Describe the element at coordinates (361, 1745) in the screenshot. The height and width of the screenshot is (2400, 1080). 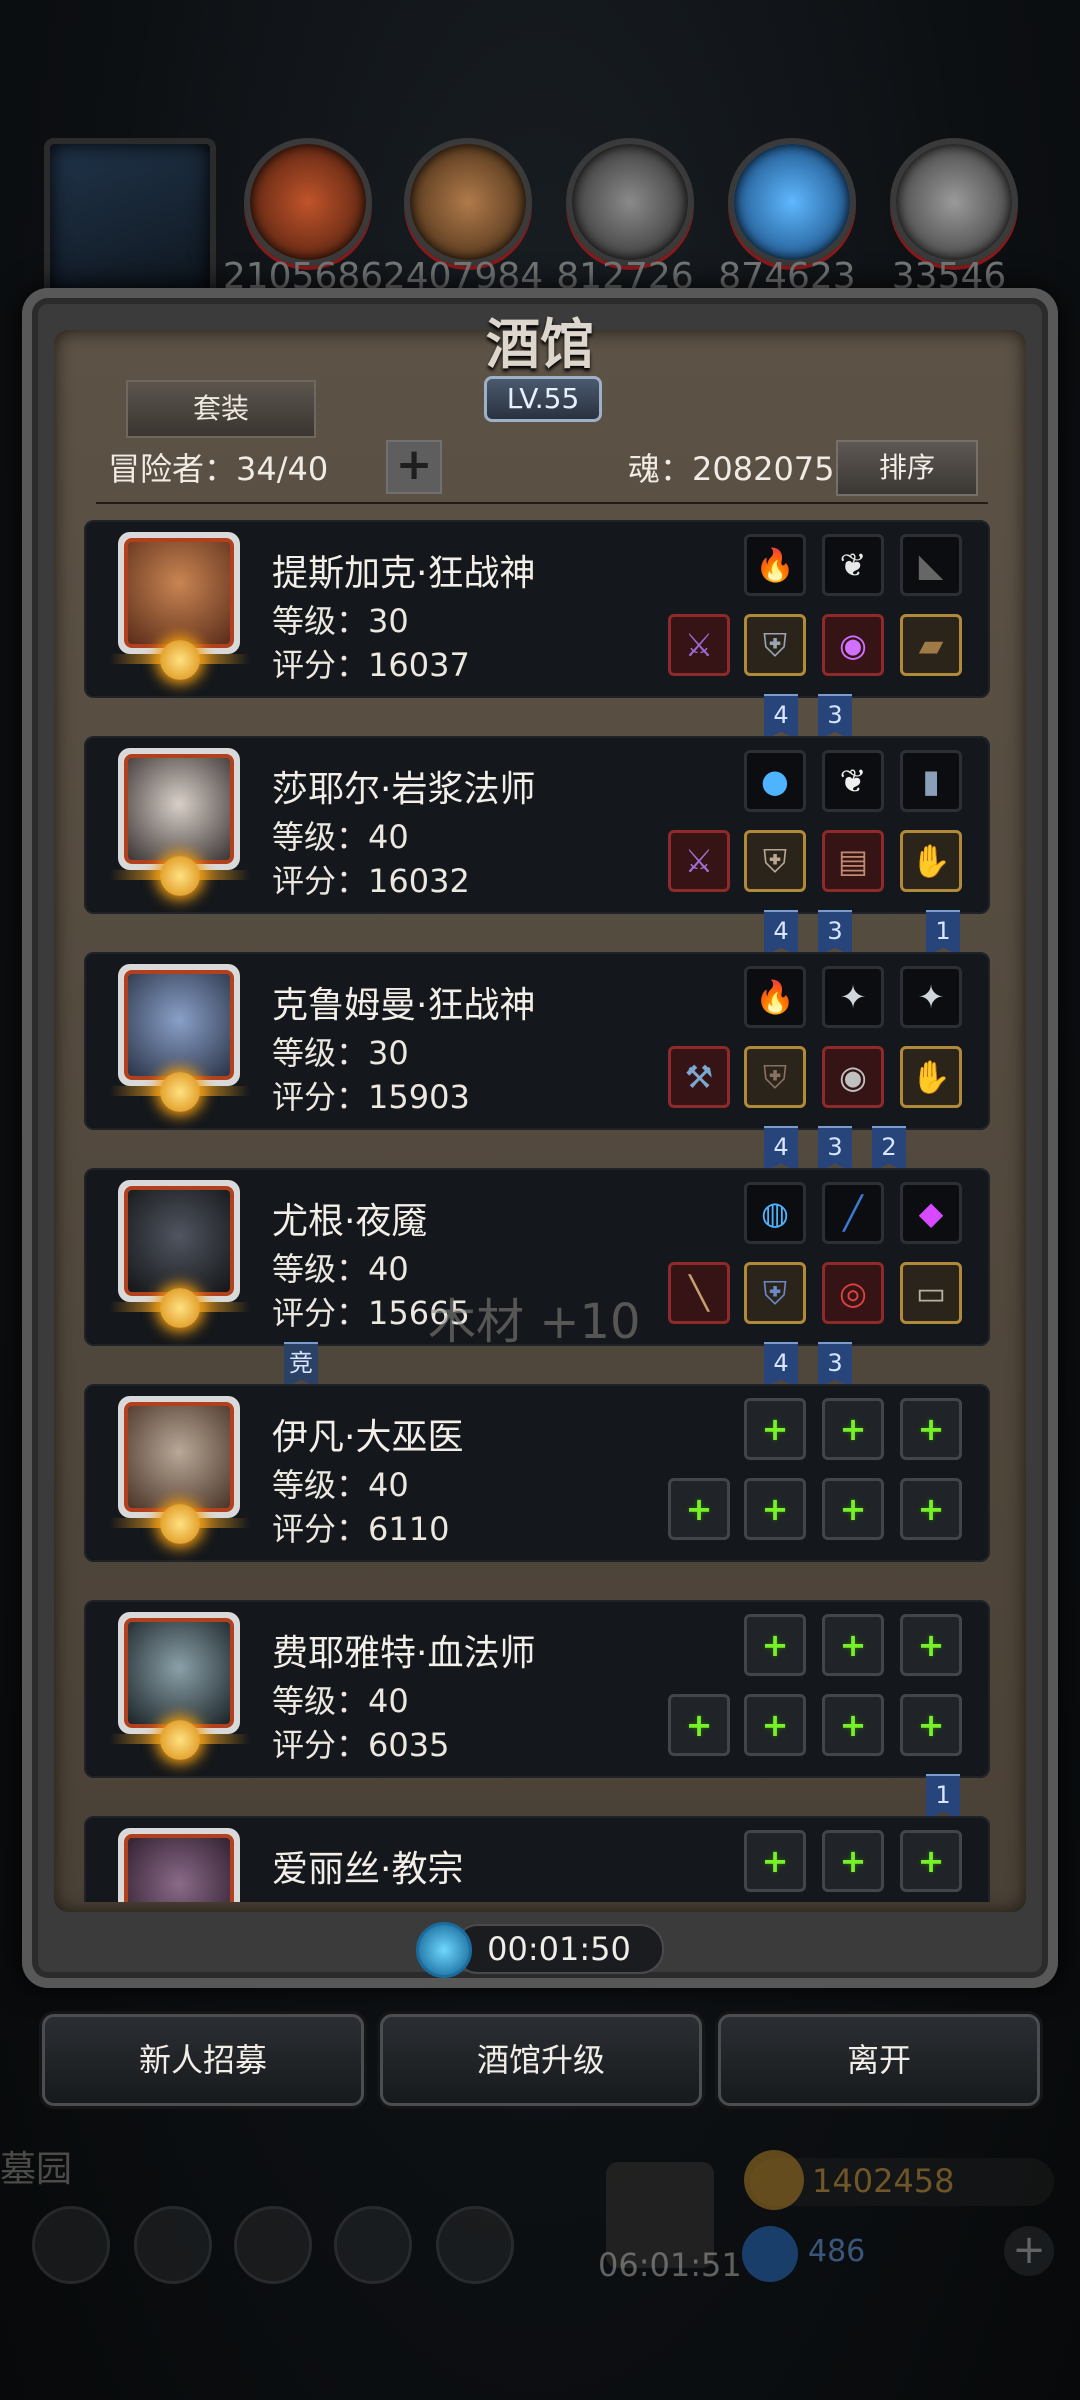
I see `hero-score: 评分：6035` at that location.